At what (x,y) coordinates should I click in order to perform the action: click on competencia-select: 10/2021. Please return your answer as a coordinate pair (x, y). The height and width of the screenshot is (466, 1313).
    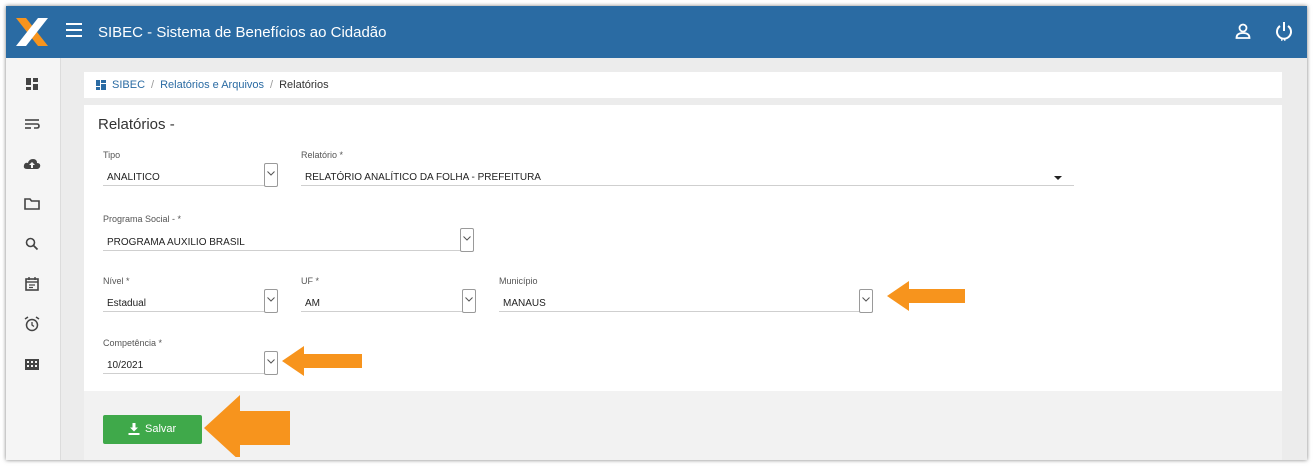
    Looking at the image, I should click on (190, 359).